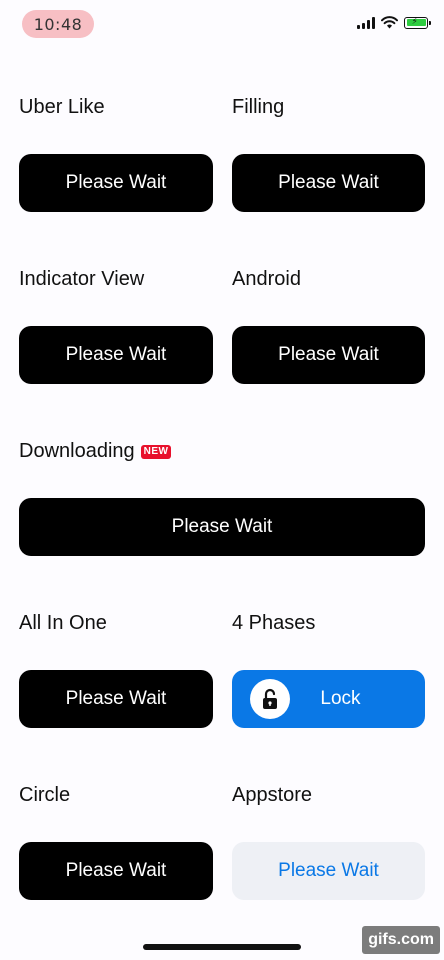 Image resolution: width=444 pixels, height=960 pixels. I want to click on android-button-label: Please Wait, so click(328, 354).